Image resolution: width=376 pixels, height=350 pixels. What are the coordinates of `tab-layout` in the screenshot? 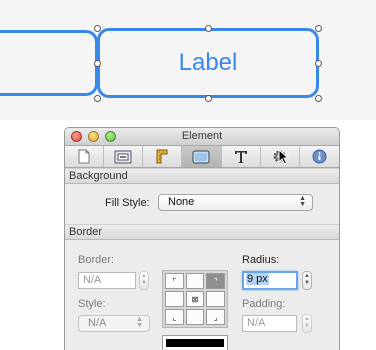 It's located at (124, 156).